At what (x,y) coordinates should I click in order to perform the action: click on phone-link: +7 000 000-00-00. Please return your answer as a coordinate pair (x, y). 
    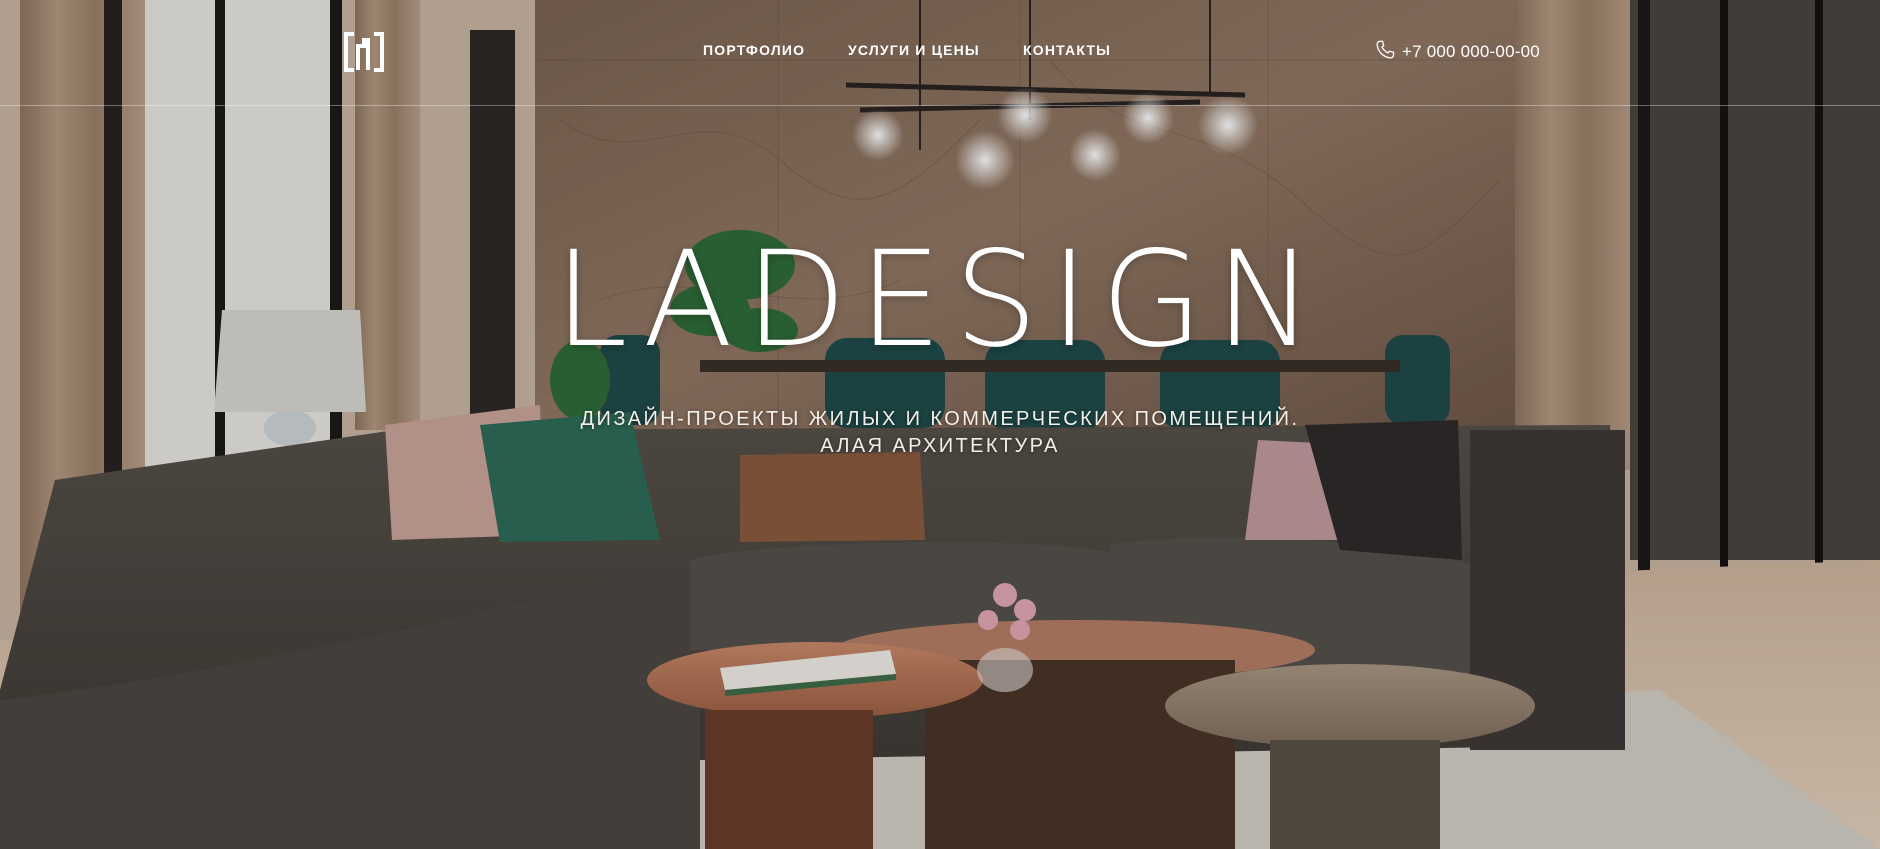
    Looking at the image, I should click on (1457, 52).